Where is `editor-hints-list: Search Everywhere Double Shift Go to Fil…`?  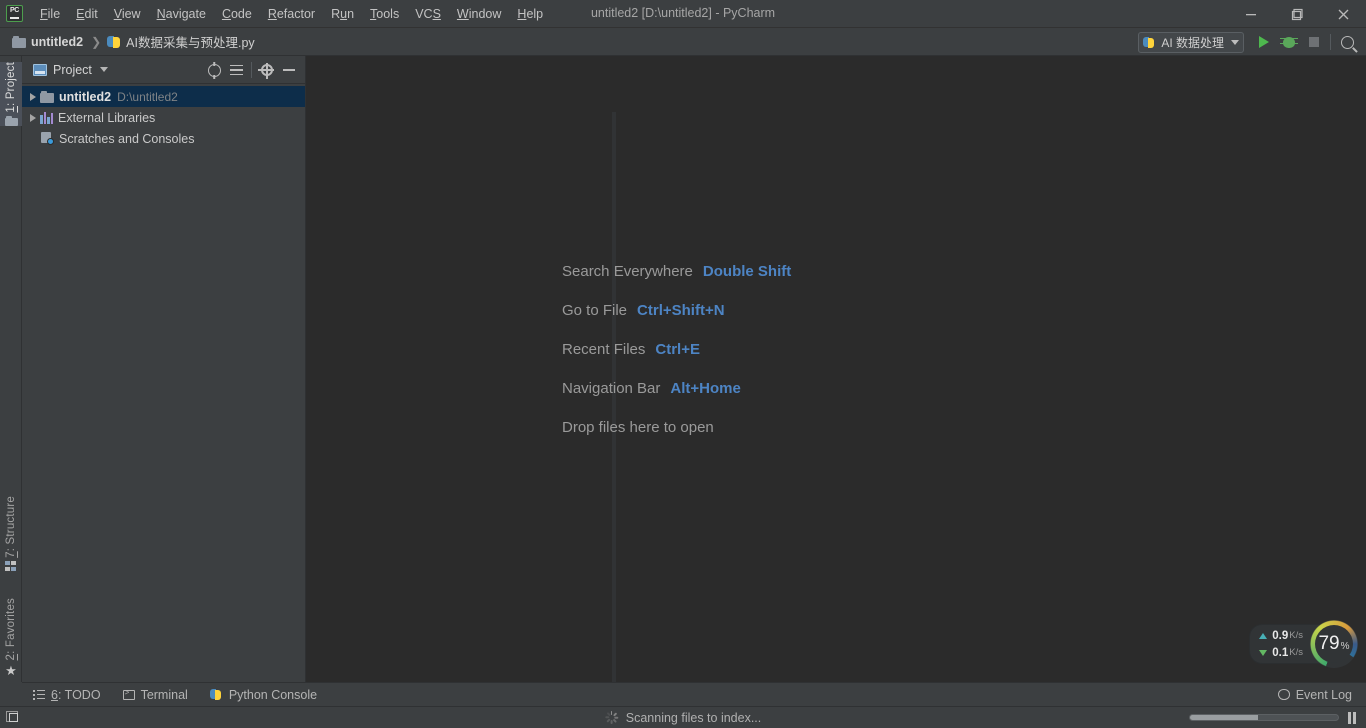
editor-hints-list: Search Everywhere Double Shift Go to Fil… is located at coordinates (676, 349).